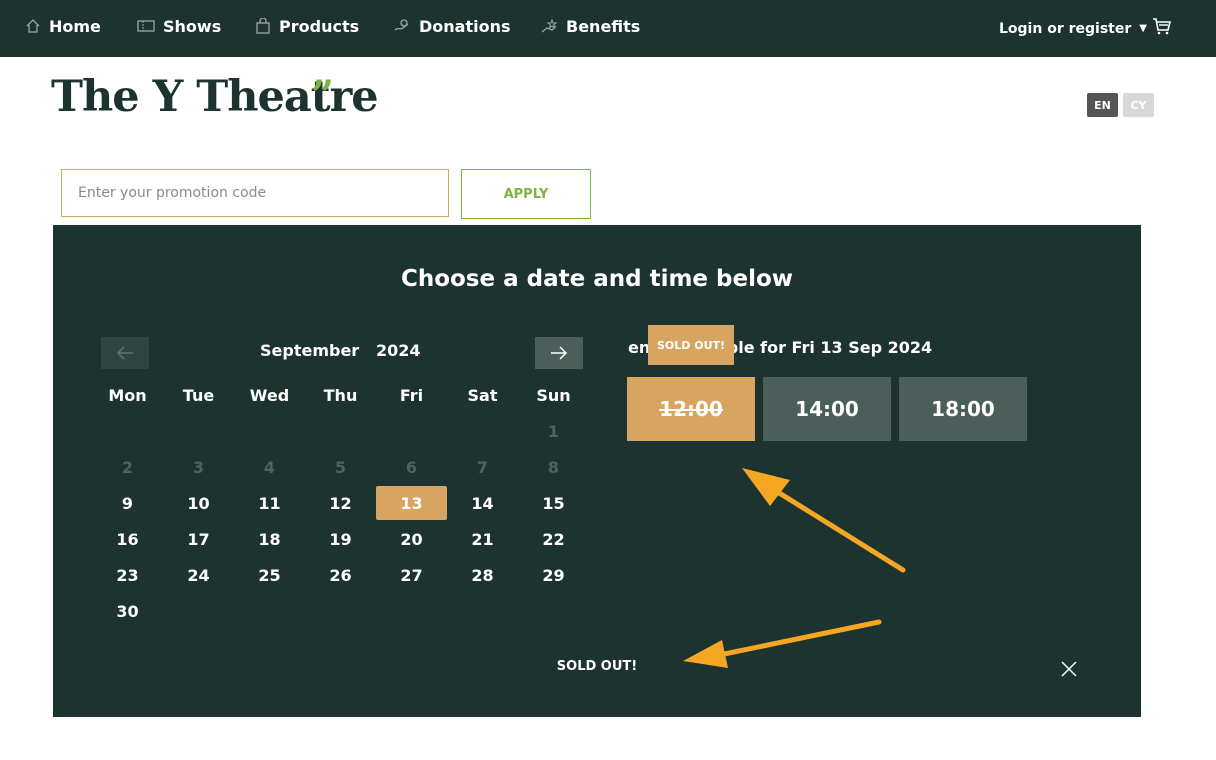 Image resolution: width=1216 pixels, height=760 pixels. What do you see at coordinates (127, 539) in the screenshot?
I see `calendar-day-16: 16` at bounding box center [127, 539].